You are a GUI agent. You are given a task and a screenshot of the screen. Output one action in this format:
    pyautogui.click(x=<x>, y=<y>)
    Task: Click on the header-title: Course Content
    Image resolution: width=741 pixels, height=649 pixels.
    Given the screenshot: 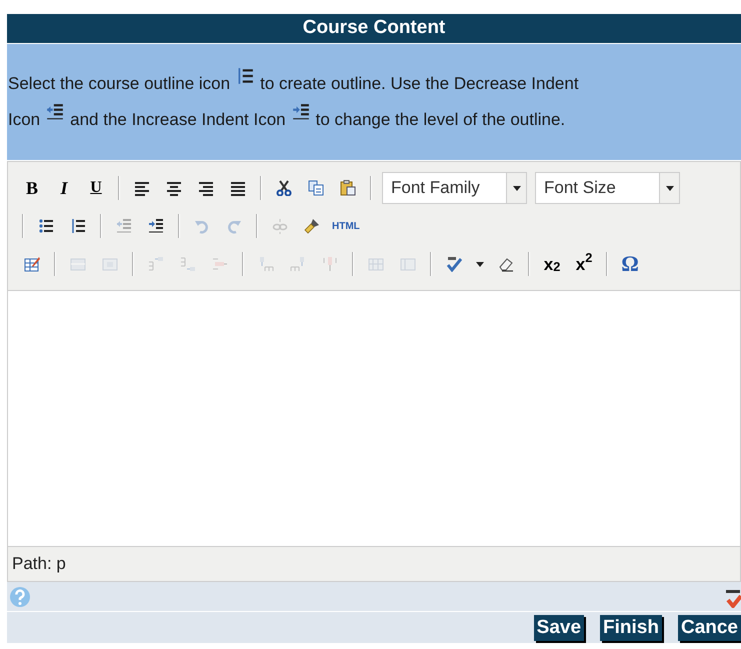 What is the action you would take?
    pyautogui.click(x=374, y=28)
    